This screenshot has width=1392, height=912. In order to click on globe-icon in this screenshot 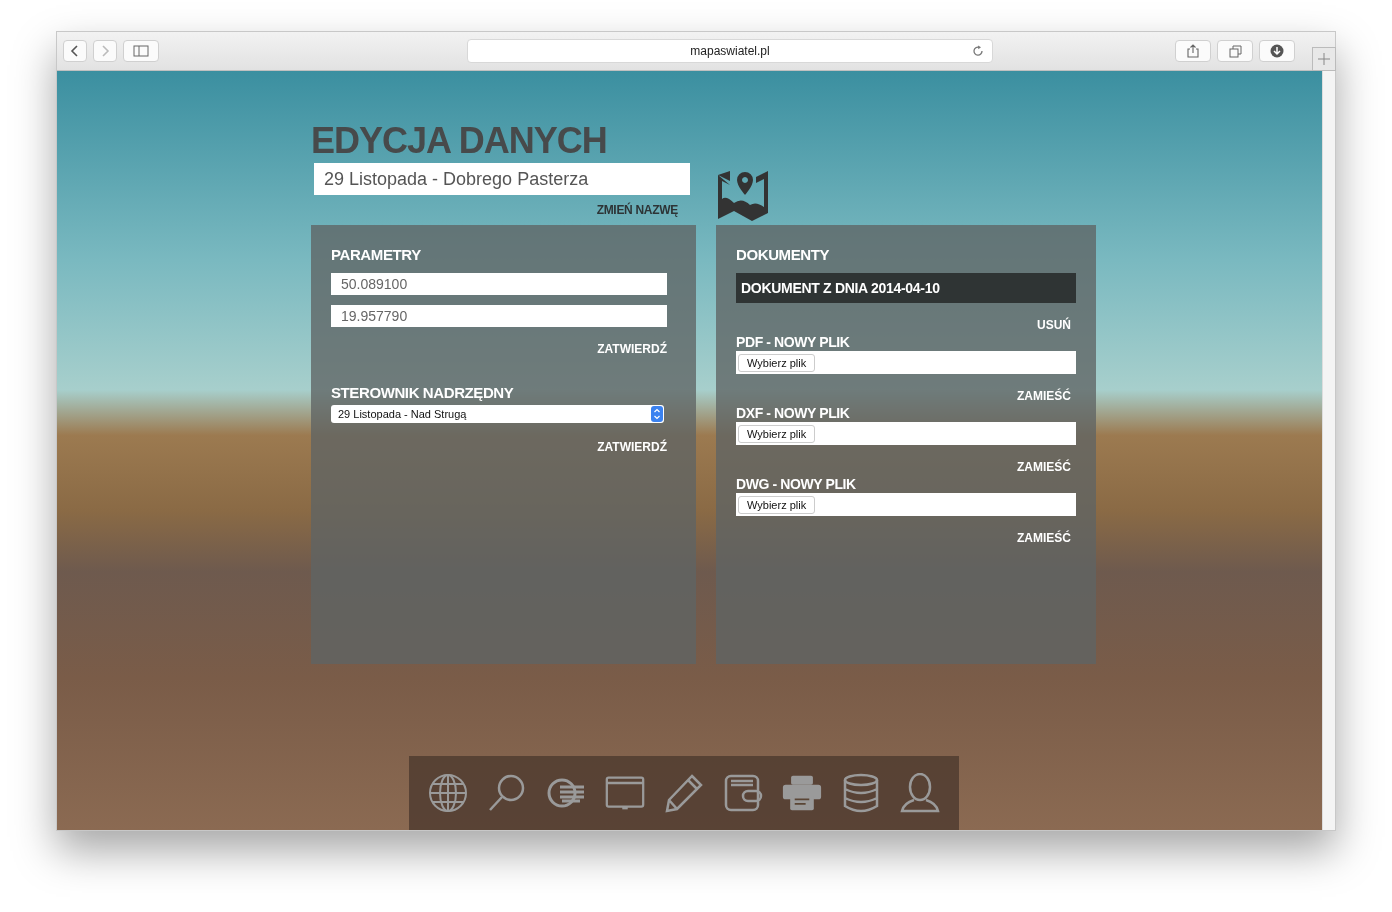, I will do `click(447, 793)`.